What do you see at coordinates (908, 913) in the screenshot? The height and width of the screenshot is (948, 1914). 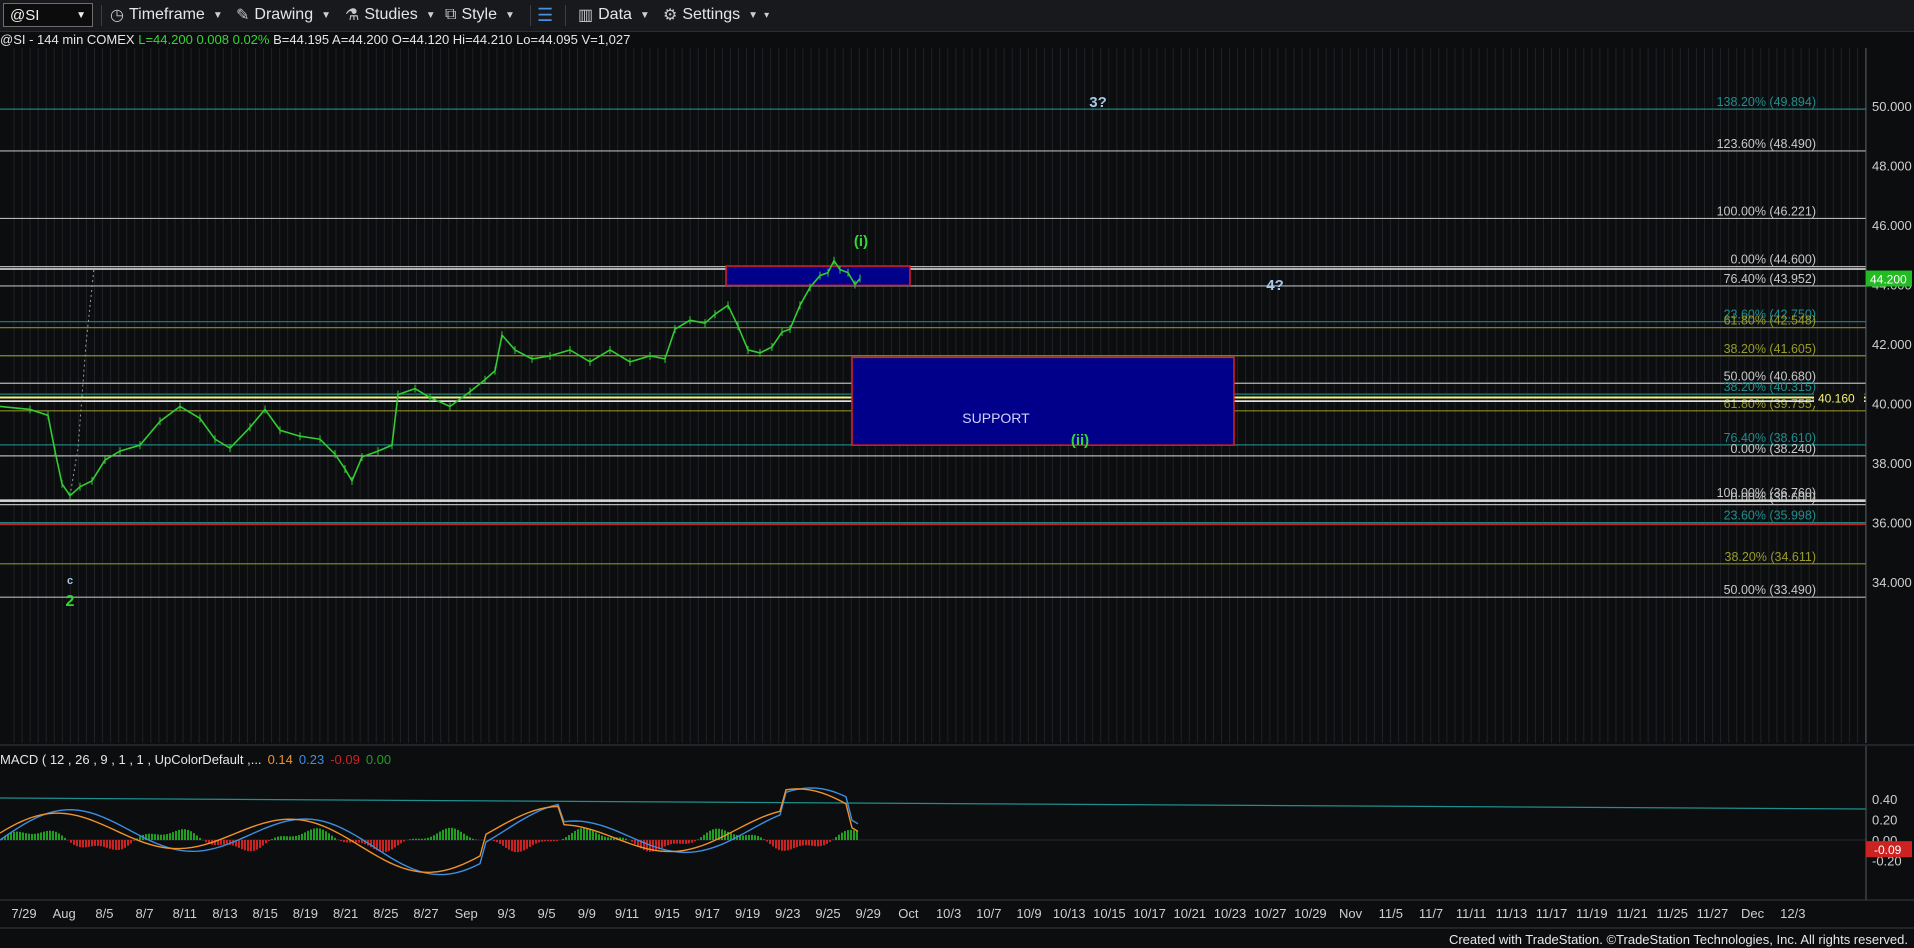 I see `date-axis-tick: Oct` at bounding box center [908, 913].